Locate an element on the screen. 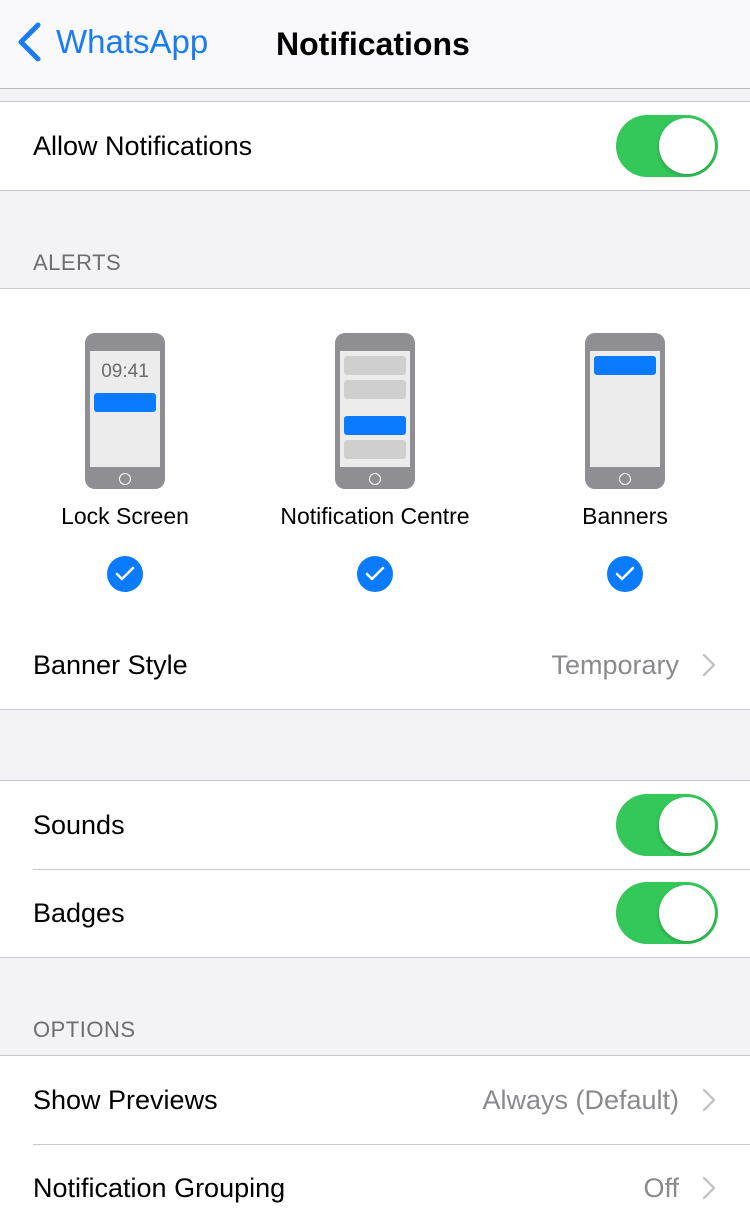  alerts-section-header: ALERTS is located at coordinates (77, 262).